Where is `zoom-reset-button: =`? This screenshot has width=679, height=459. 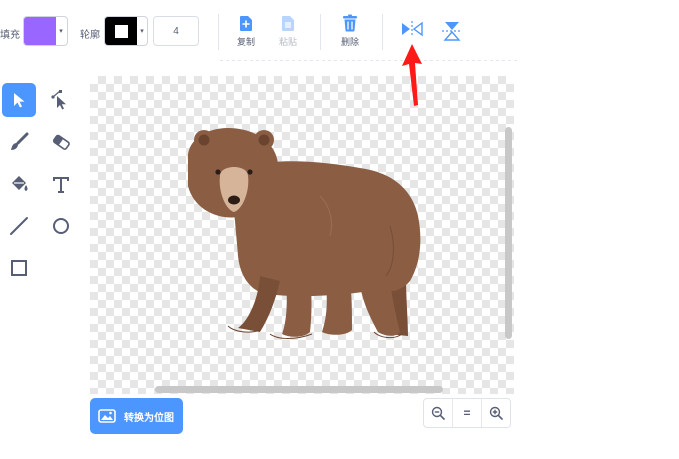 zoom-reset-button: = is located at coordinates (467, 413).